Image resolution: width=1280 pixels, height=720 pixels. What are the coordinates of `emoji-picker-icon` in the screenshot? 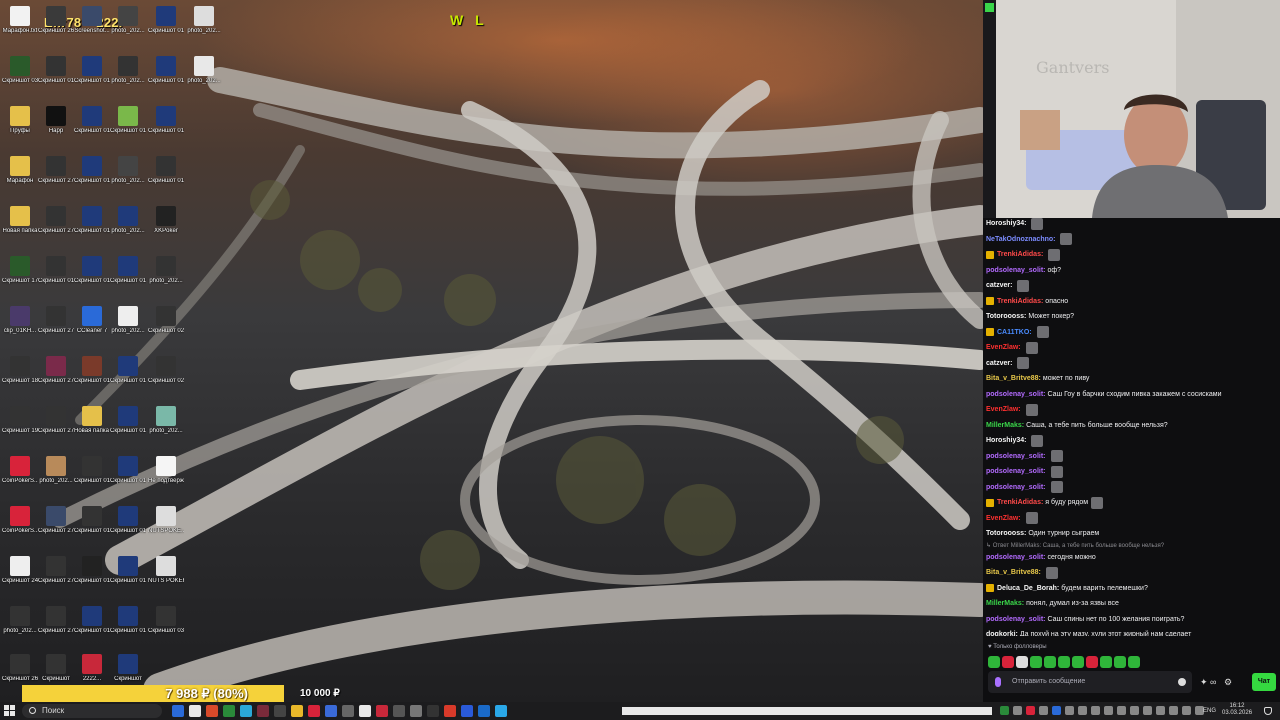 It's located at (1182, 682).